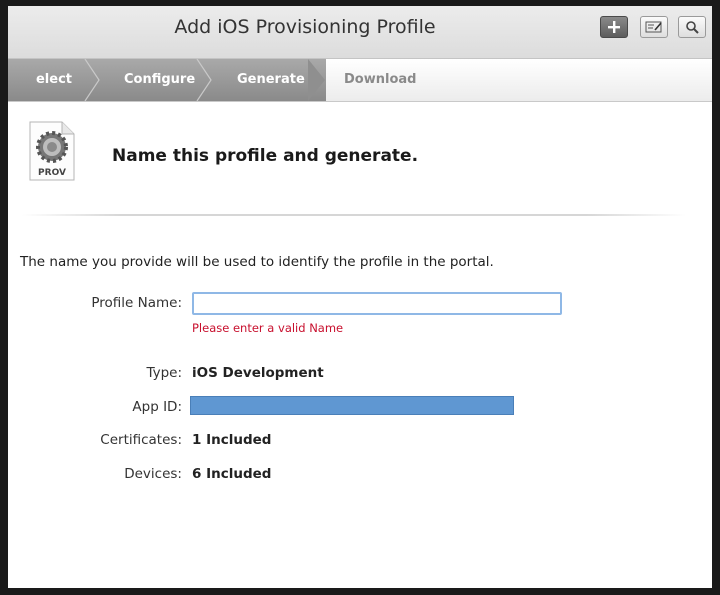 The height and width of the screenshot is (595, 720). What do you see at coordinates (159, 80) in the screenshot?
I see `step-configure: Configure` at bounding box center [159, 80].